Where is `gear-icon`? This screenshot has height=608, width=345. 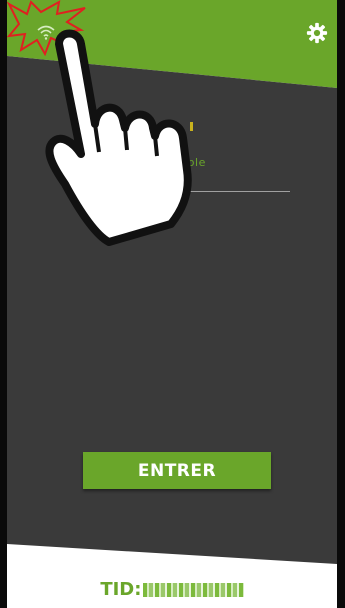 gear-icon is located at coordinates (317, 33).